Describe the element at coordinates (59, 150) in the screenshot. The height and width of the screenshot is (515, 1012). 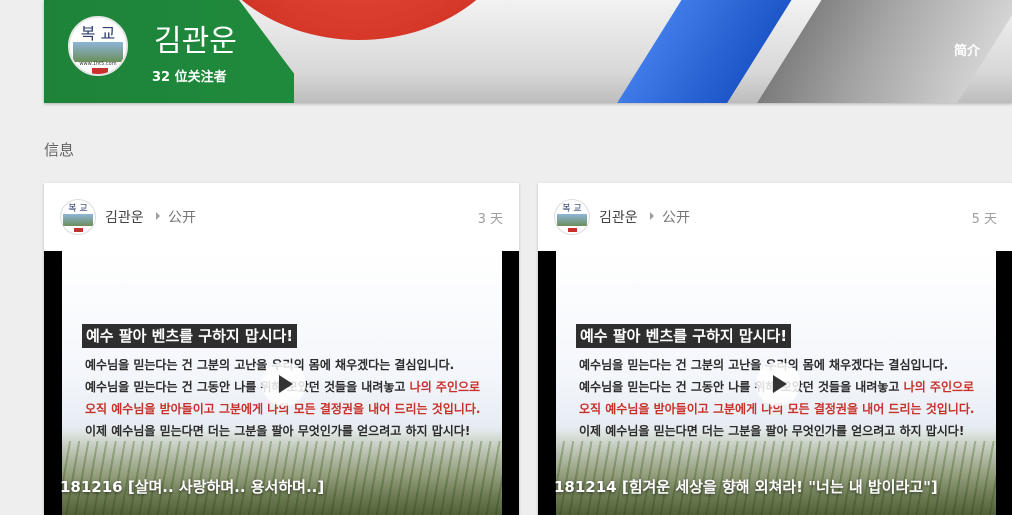
I see `section-title: 信息` at that location.